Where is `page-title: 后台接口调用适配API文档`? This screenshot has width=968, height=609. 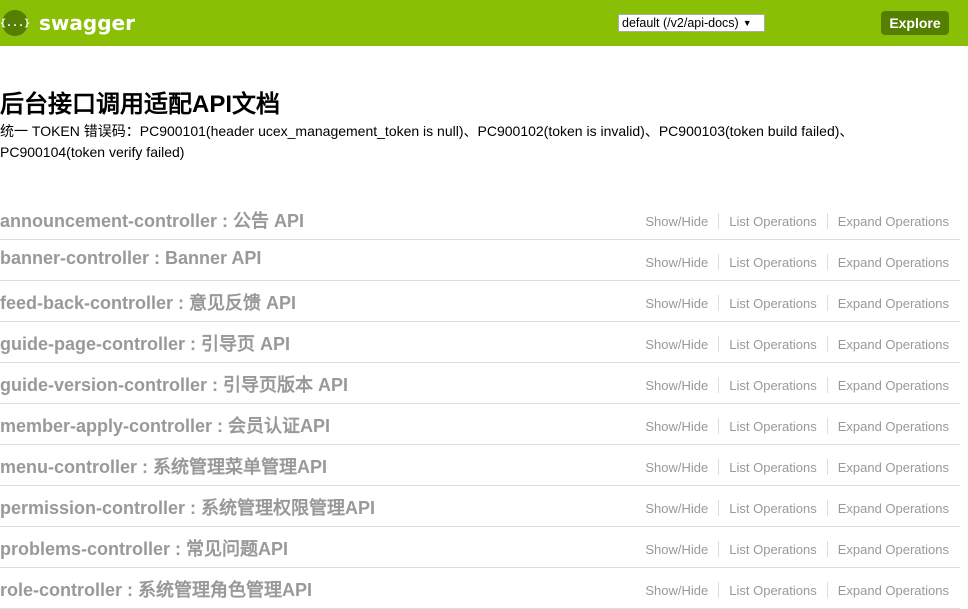 page-title: 后台接口调用适配API文档 is located at coordinates (140, 104).